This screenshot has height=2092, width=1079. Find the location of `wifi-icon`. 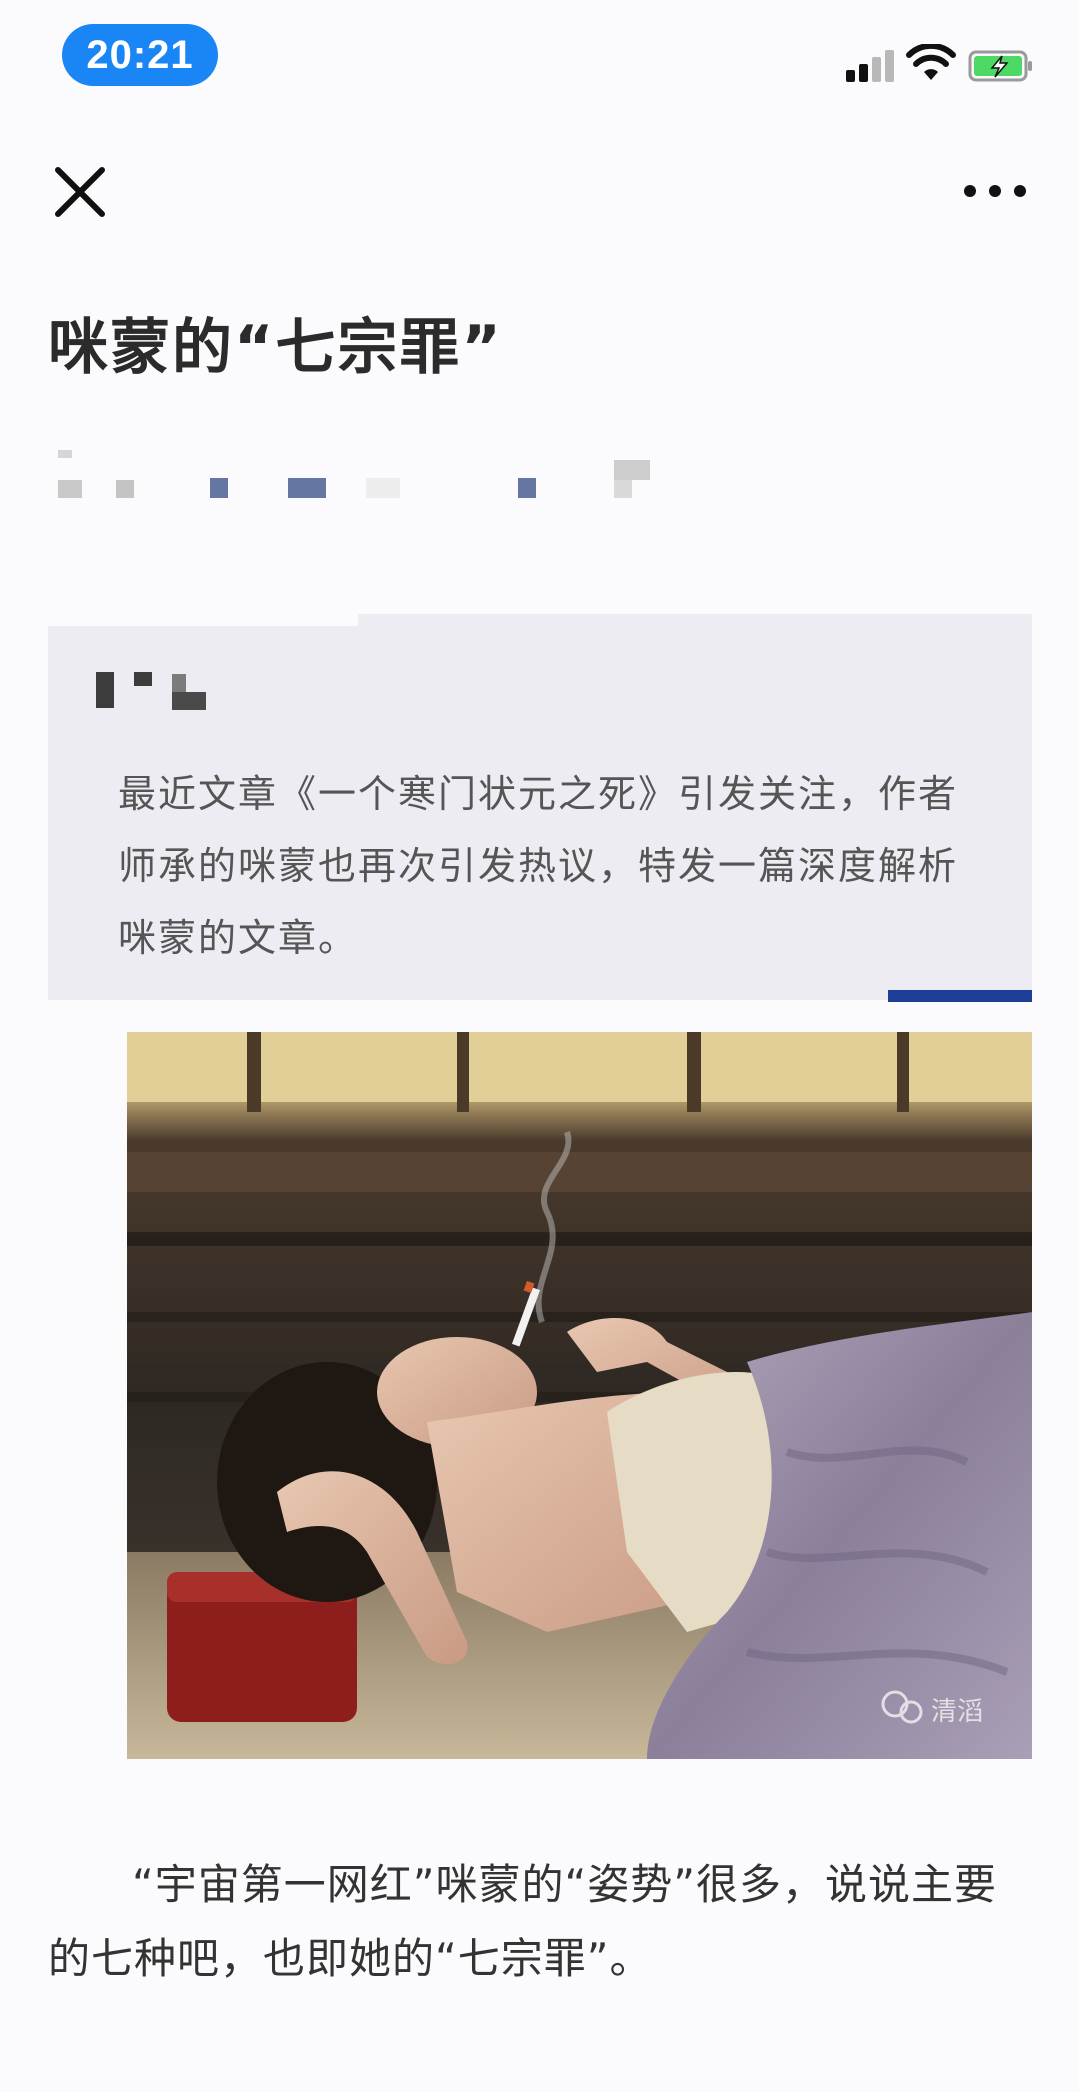

wifi-icon is located at coordinates (931, 62).